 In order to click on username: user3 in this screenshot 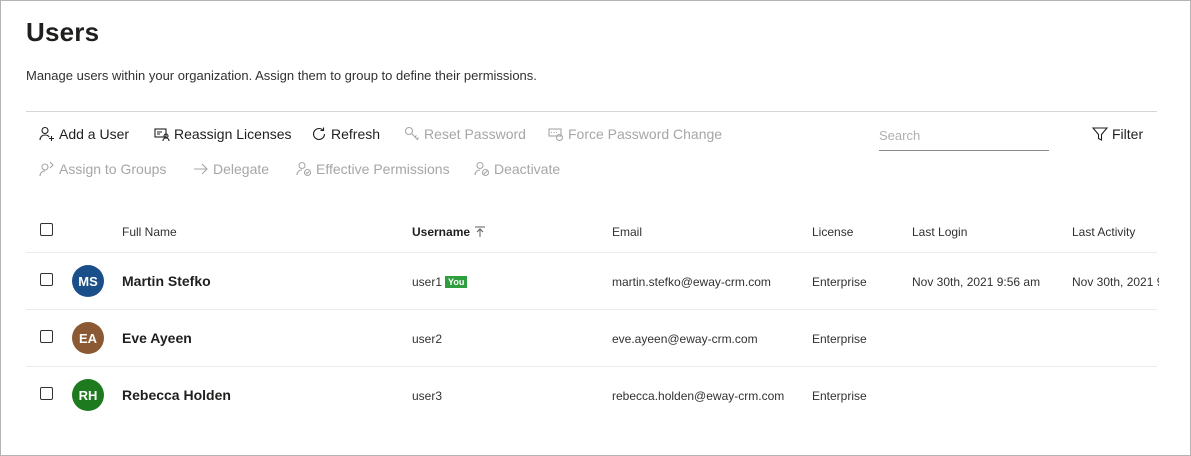, I will do `click(427, 396)`.